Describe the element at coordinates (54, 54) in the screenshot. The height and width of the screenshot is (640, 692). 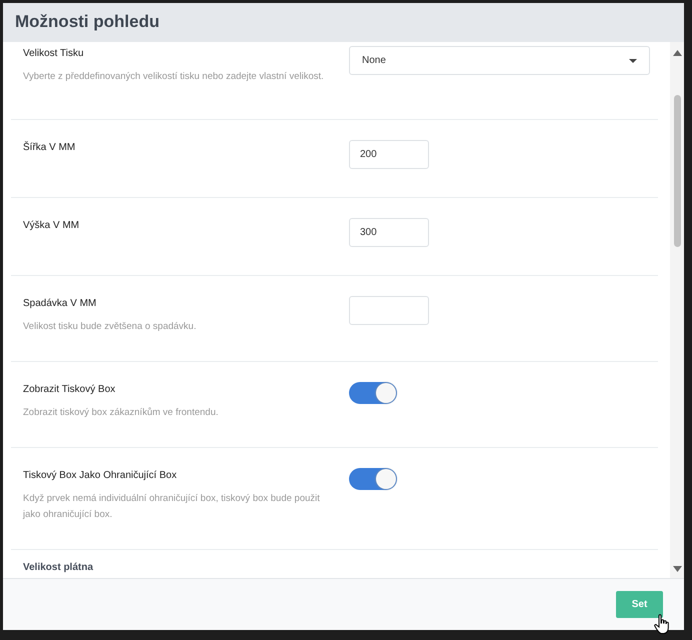
I see `field-label: Velikost Tisku` at that location.